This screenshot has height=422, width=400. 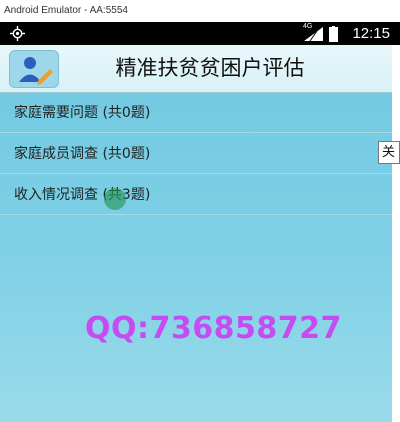 I want to click on touch-cursor, so click(x=115, y=199).